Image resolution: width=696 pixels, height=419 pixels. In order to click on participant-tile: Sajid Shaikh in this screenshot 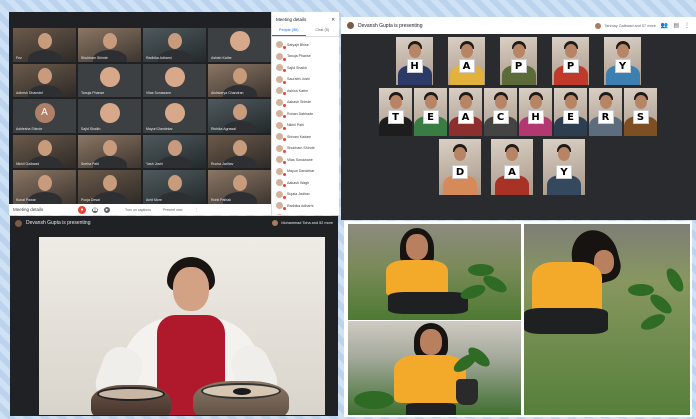, I will do `click(109, 116)`.